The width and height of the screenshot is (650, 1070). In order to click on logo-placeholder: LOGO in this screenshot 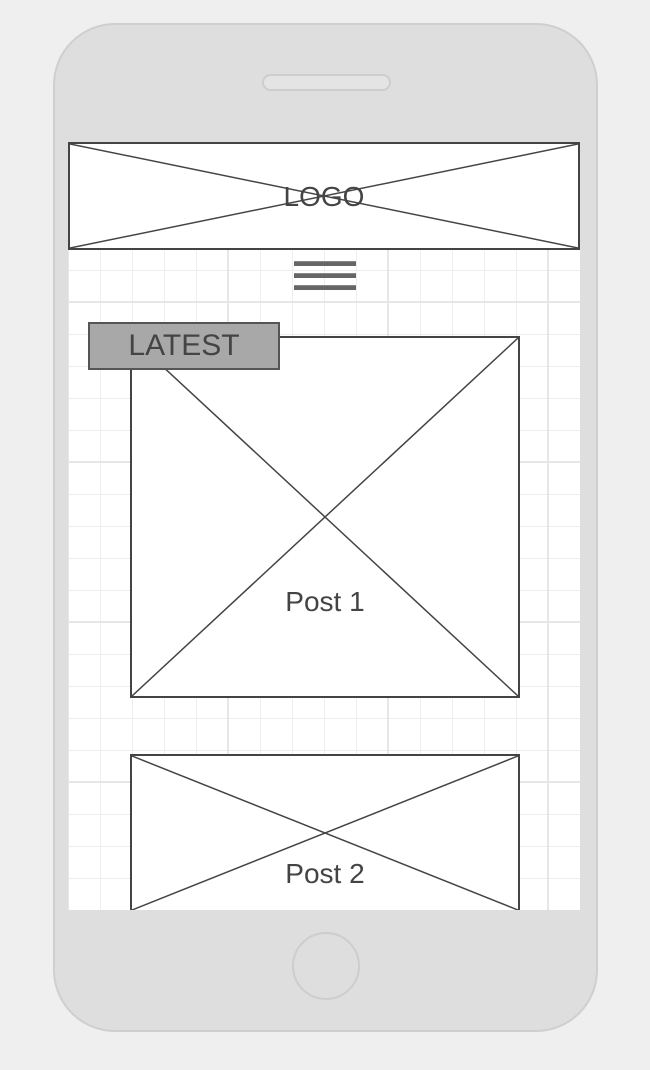, I will do `click(324, 196)`.